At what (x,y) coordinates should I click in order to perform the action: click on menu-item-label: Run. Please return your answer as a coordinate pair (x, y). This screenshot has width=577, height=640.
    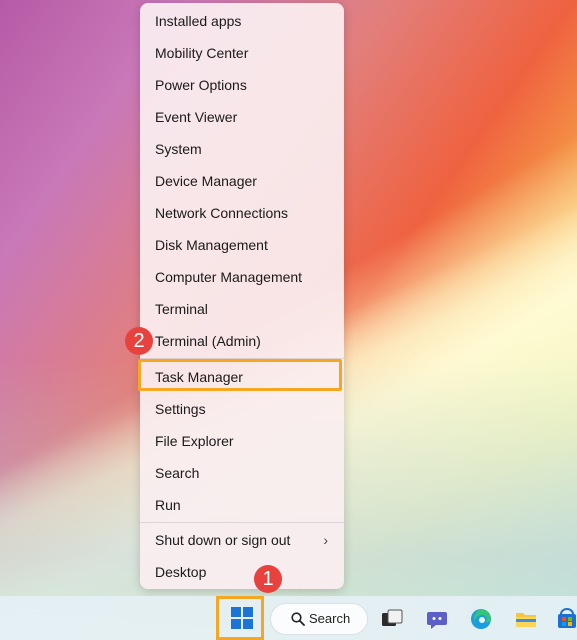
    Looking at the image, I should click on (168, 505).